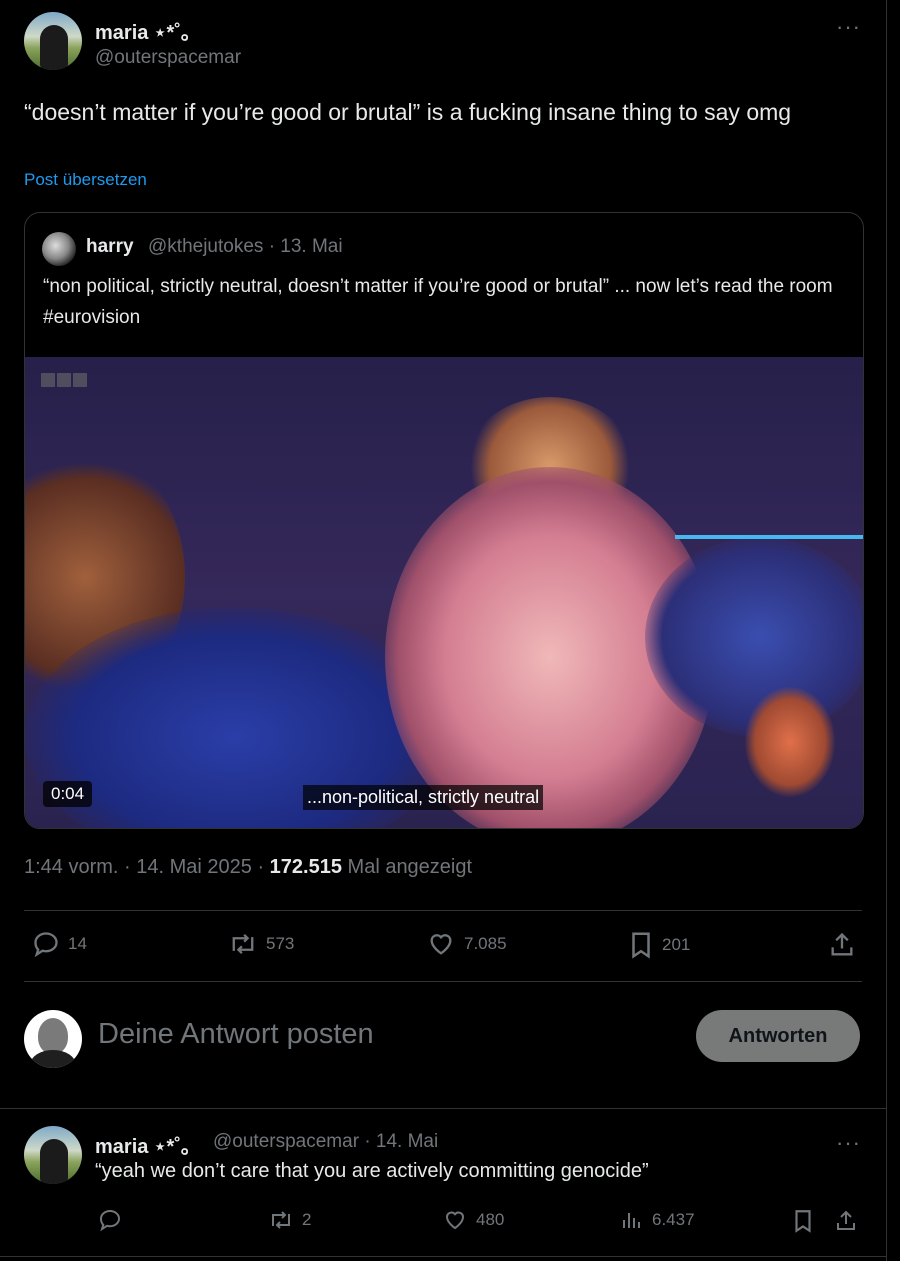 This screenshot has width=900, height=1261. What do you see at coordinates (64, 380) in the screenshot?
I see `broadcaster-logo` at bounding box center [64, 380].